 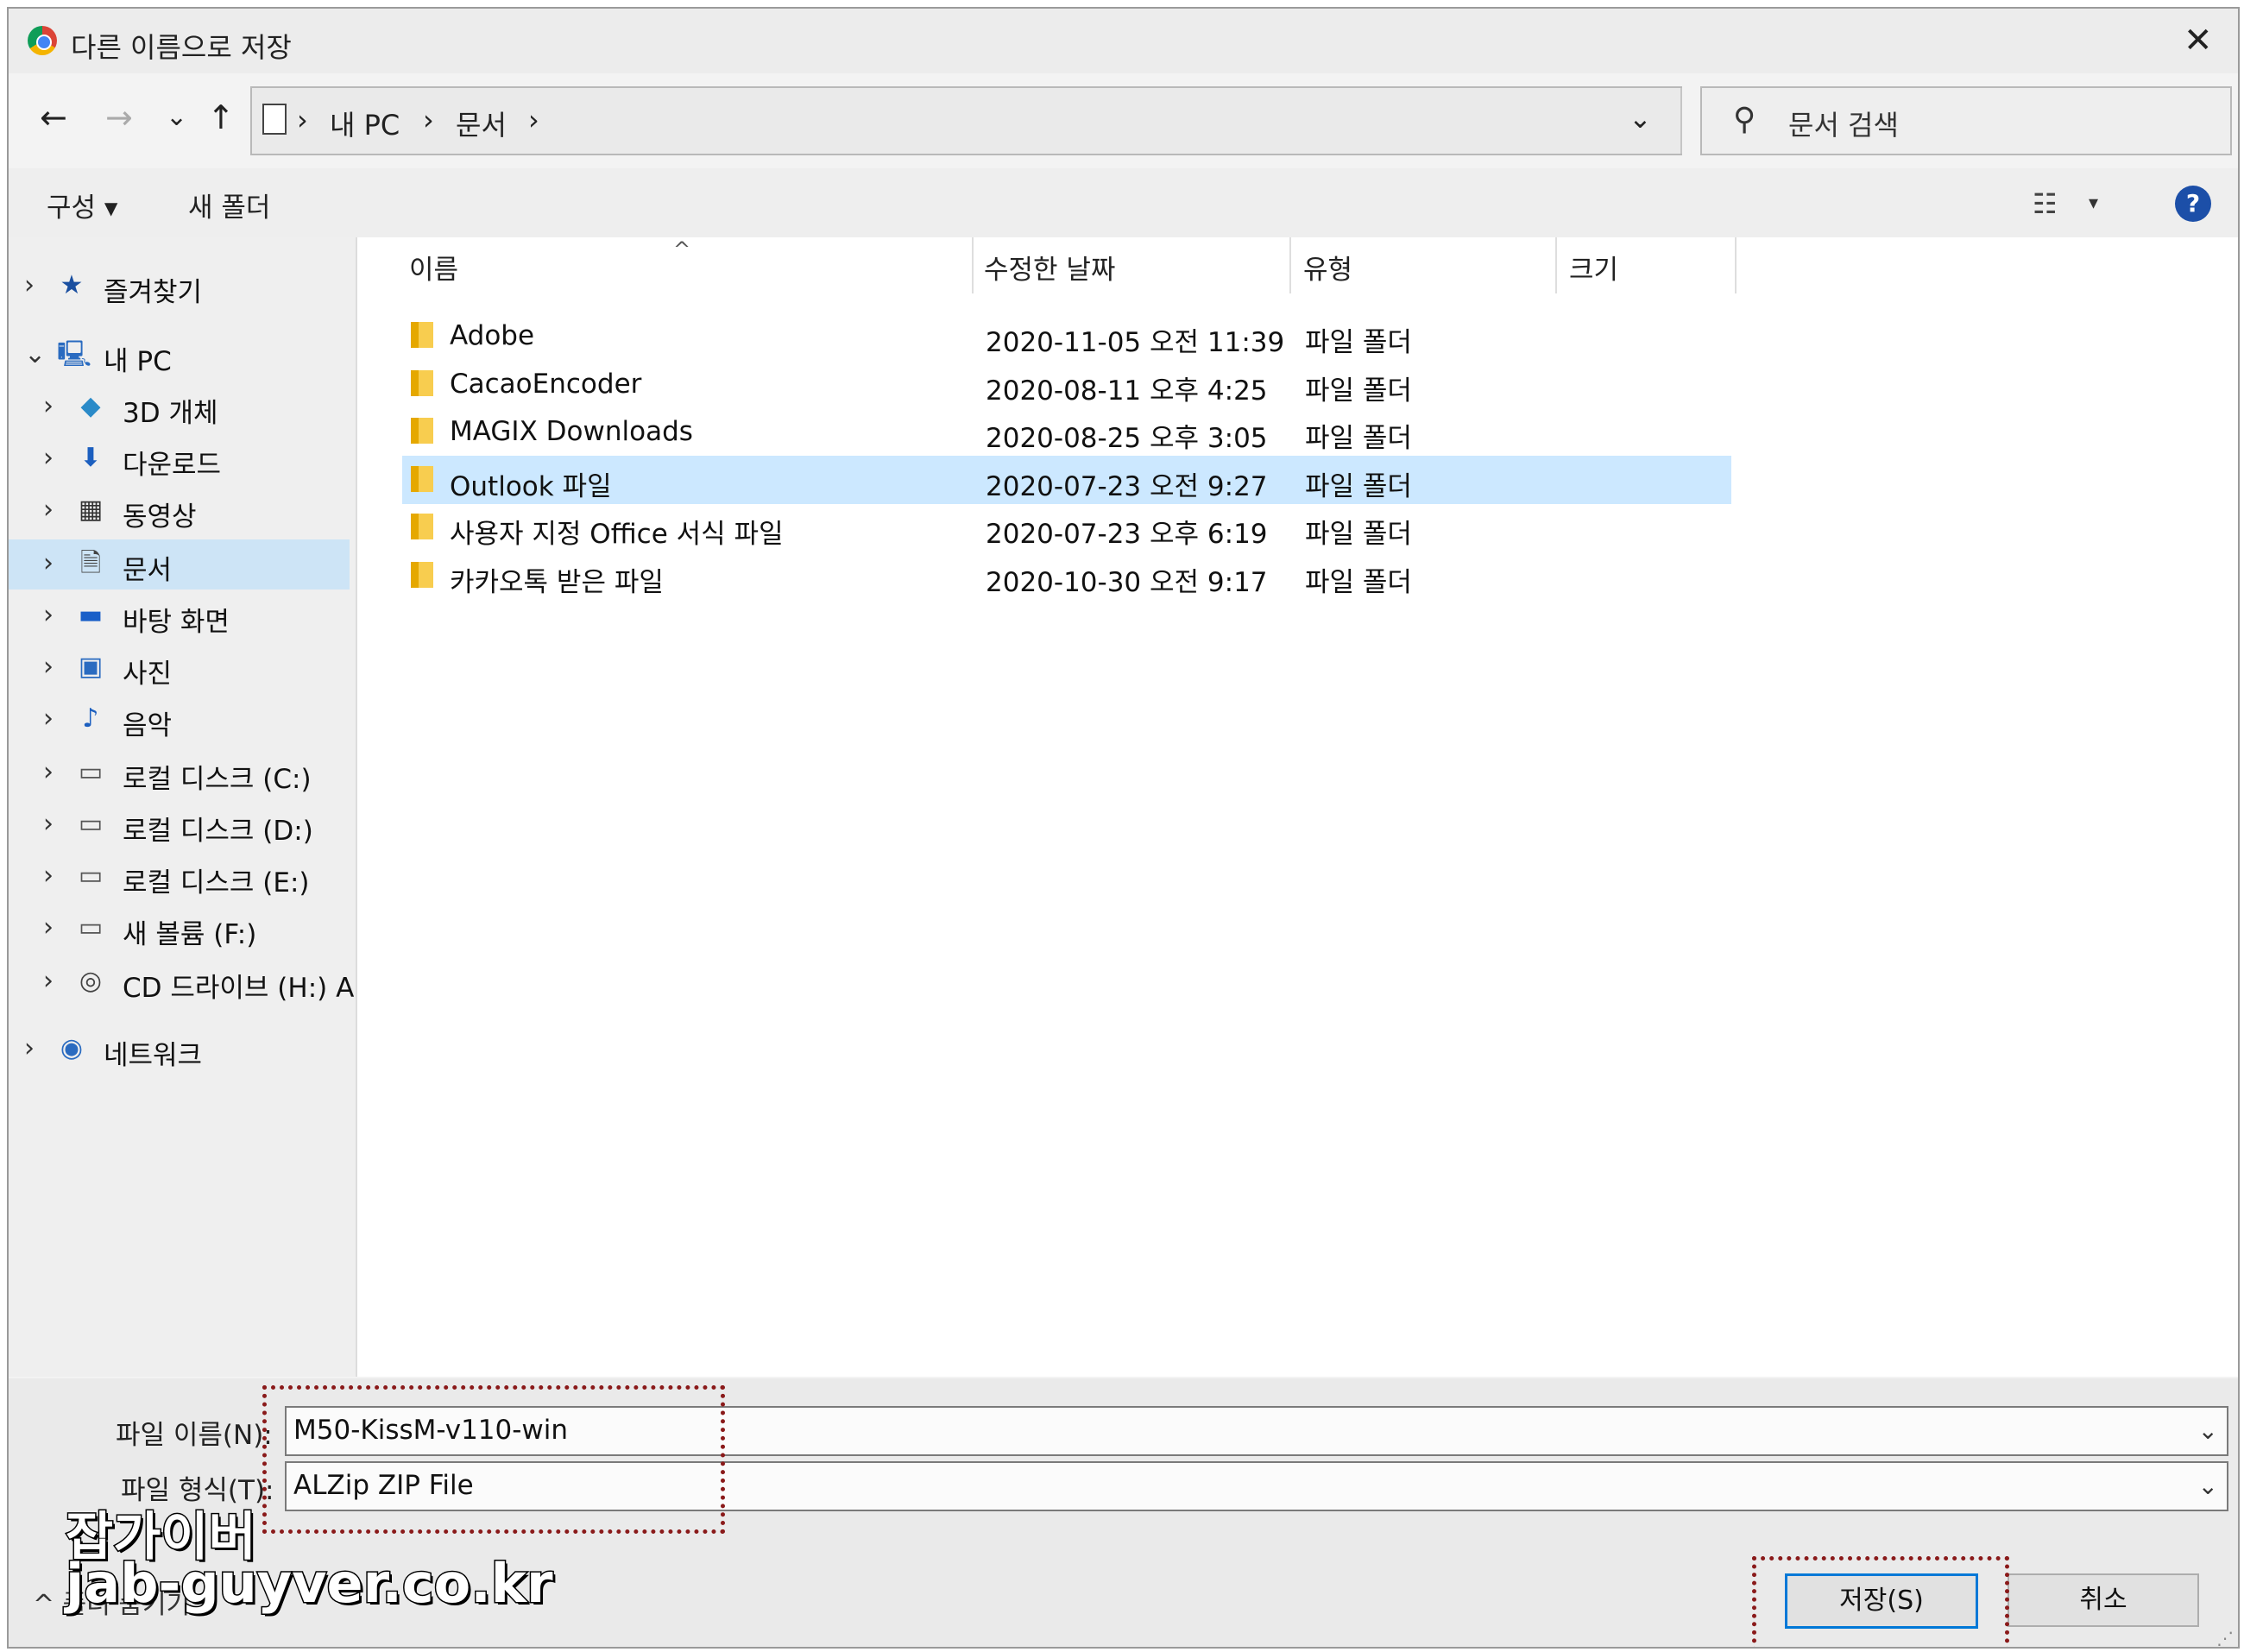 I want to click on column-header-size: 크기, so click(x=1593, y=268).